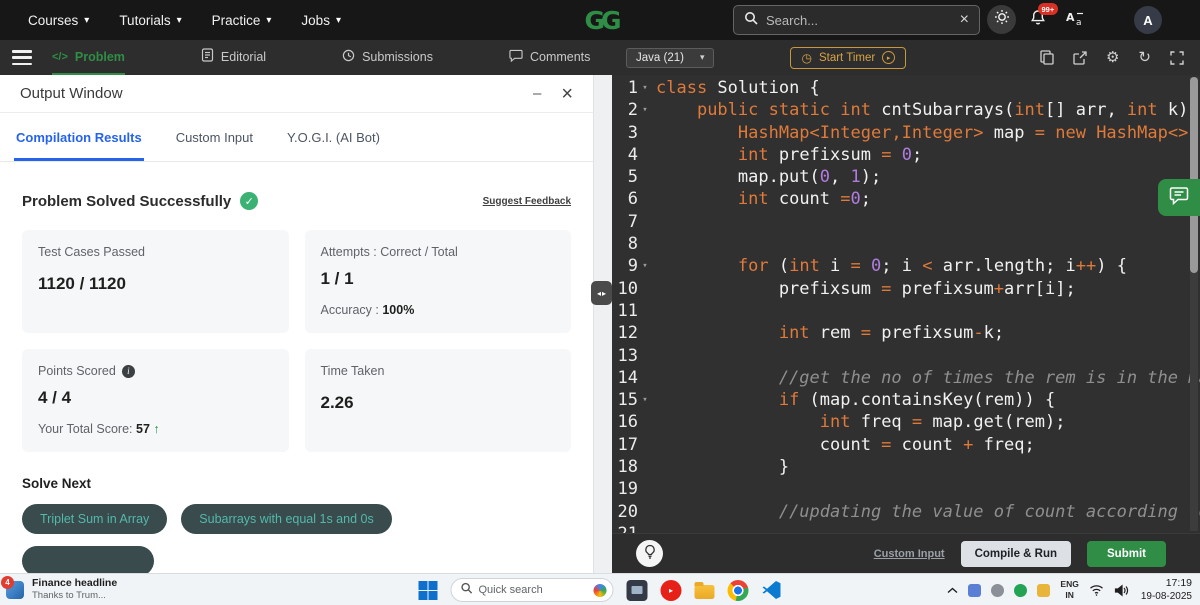 Image resolution: width=1200 pixels, height=605 pixels. Describe the element at coordinates (95, 519) in the screenshot. I see `solve-next-chip: Triplet Sum in Array` at that location.